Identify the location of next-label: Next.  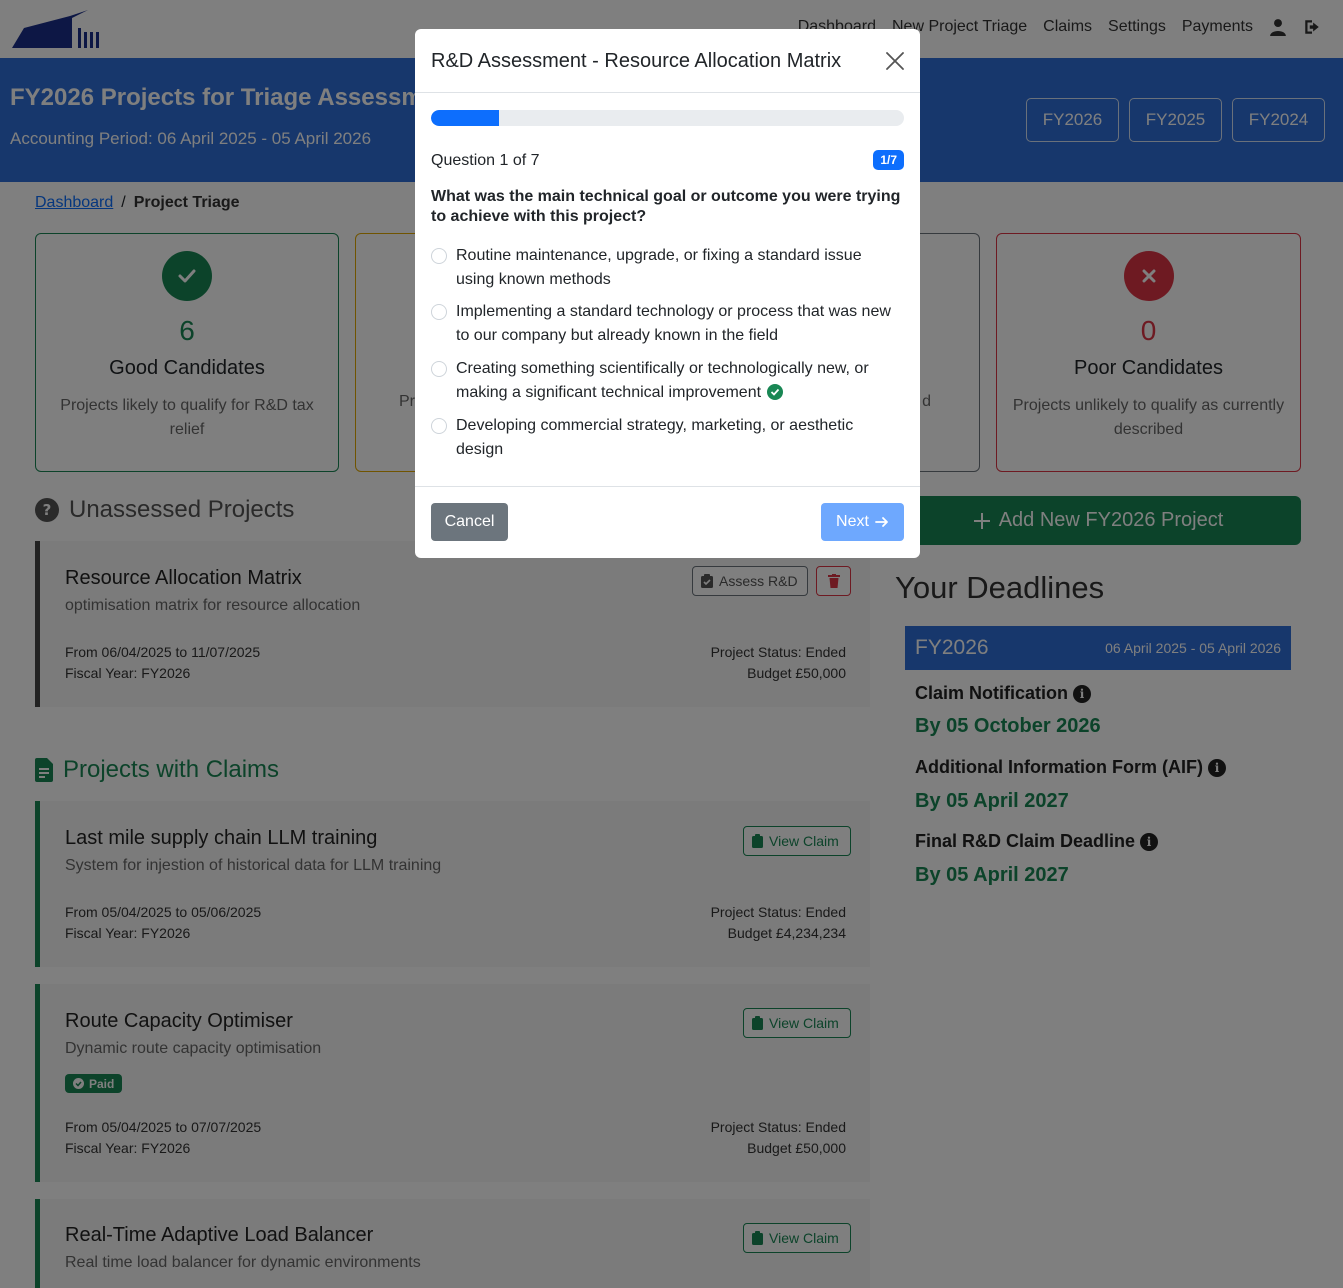
(852, 521).